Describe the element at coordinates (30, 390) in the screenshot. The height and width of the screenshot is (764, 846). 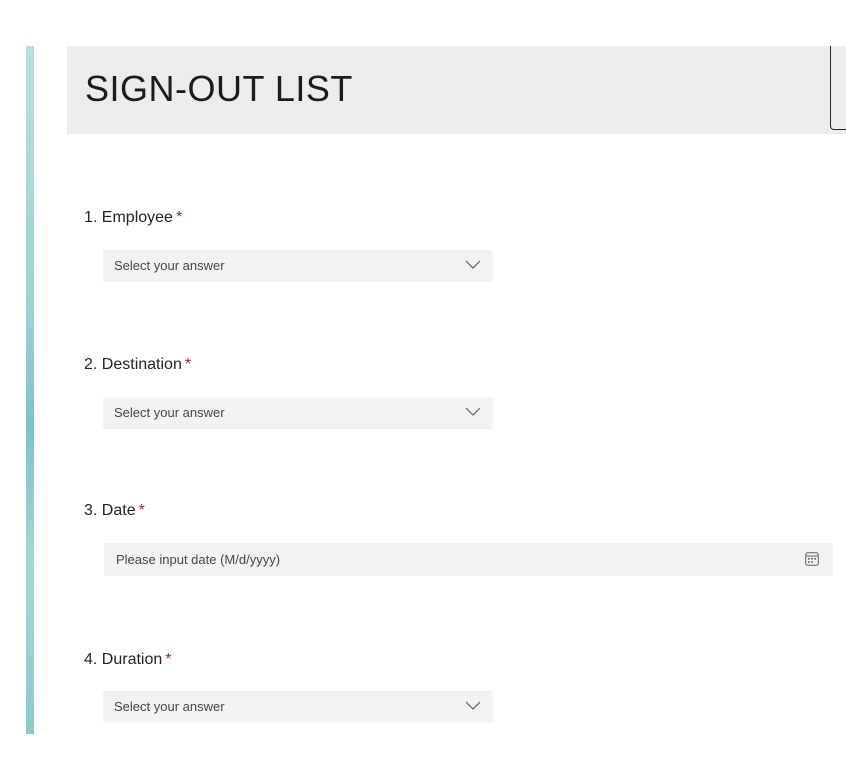
I see `left-accent-bar` at that location.